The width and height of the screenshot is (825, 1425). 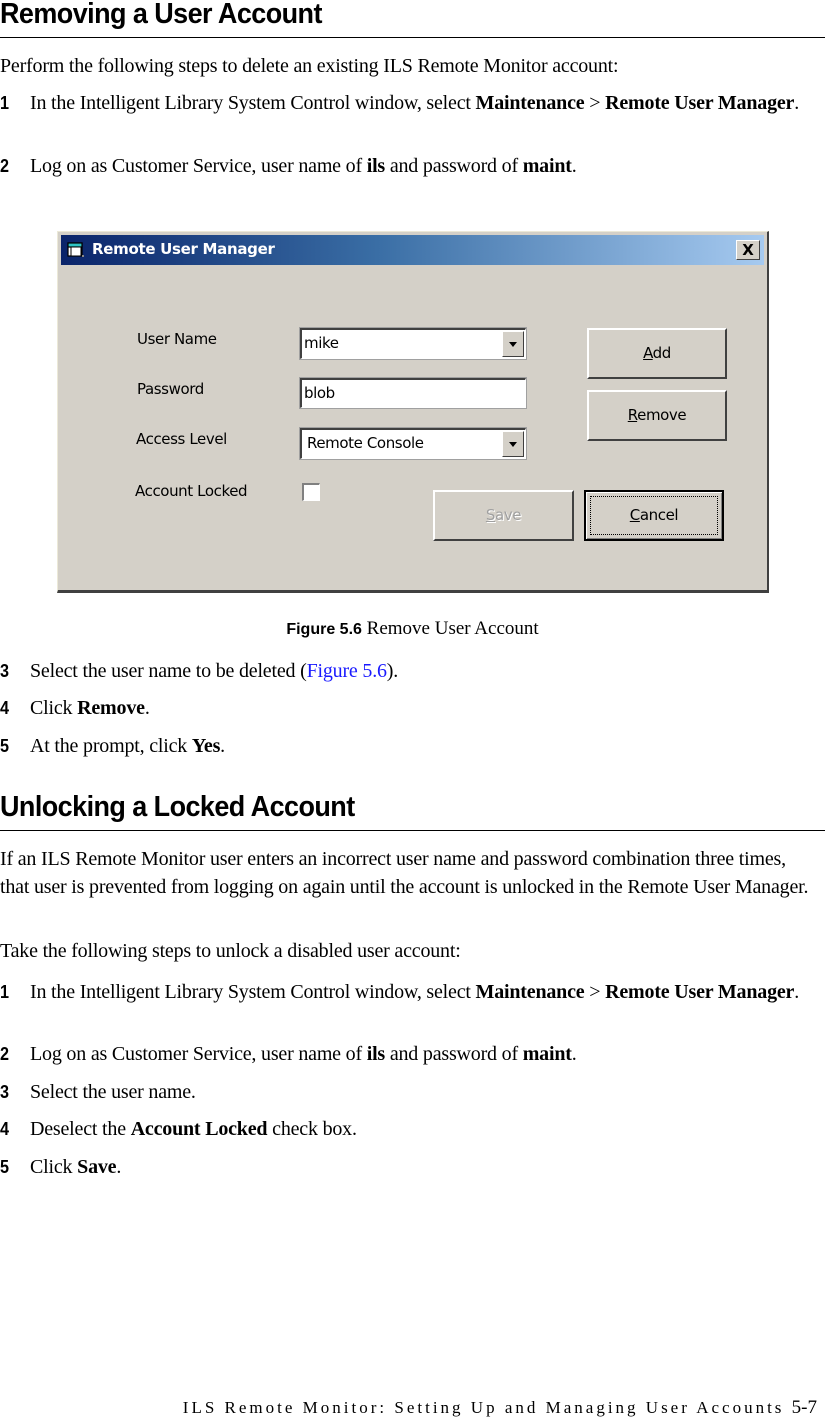 I want to click on cancel-button: Cancel, so click(x=654, y=515).